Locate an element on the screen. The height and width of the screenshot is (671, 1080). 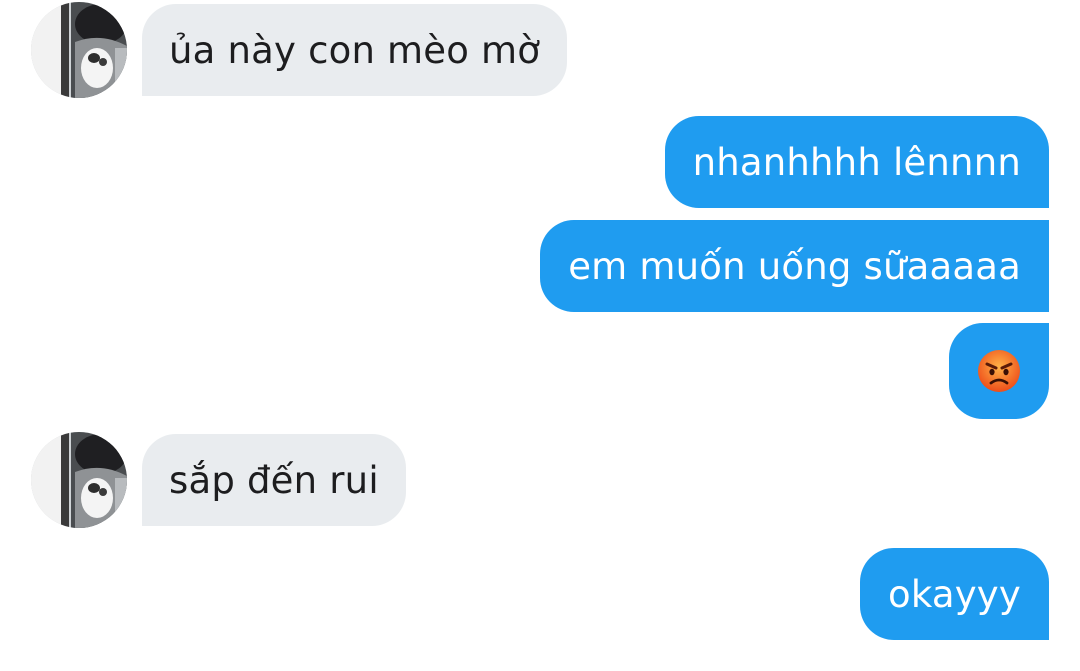
message-row: sắp đến rui is located at coordinates (540, 480).